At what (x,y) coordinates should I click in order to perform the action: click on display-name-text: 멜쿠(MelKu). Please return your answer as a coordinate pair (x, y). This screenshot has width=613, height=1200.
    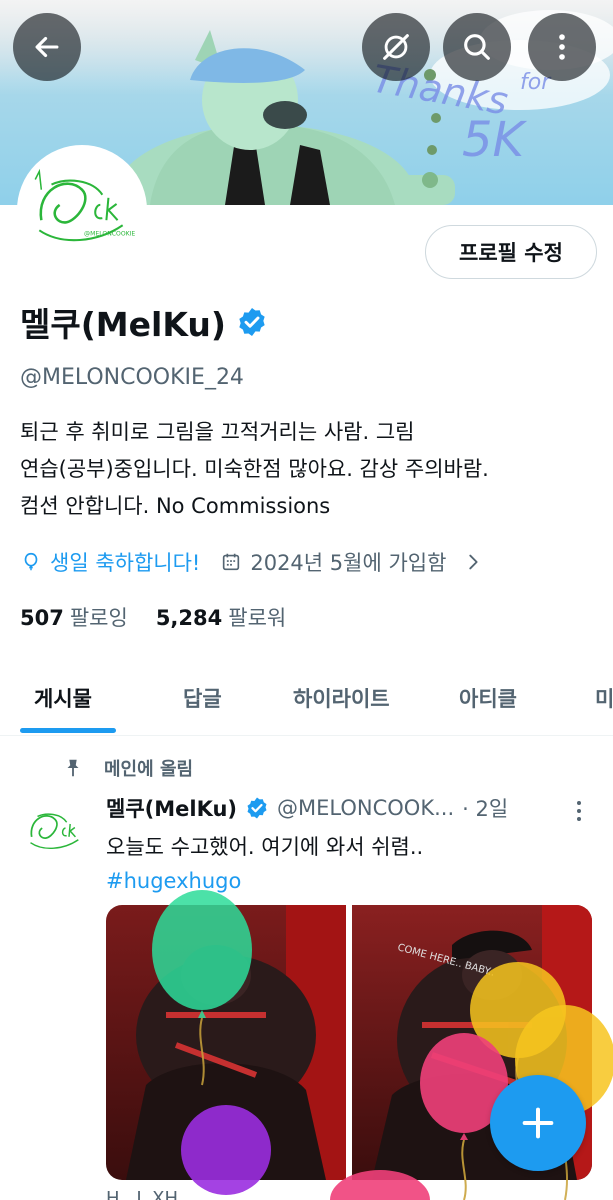
    Looking at the image, I should click on (123, 324).